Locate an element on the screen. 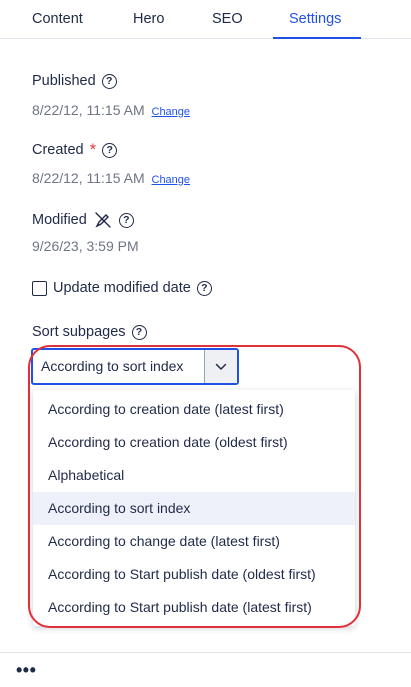 This screenshot has height=687, width=411. published-date: 8/22/12, 11:15 AM is located at coordinates (88, 110).